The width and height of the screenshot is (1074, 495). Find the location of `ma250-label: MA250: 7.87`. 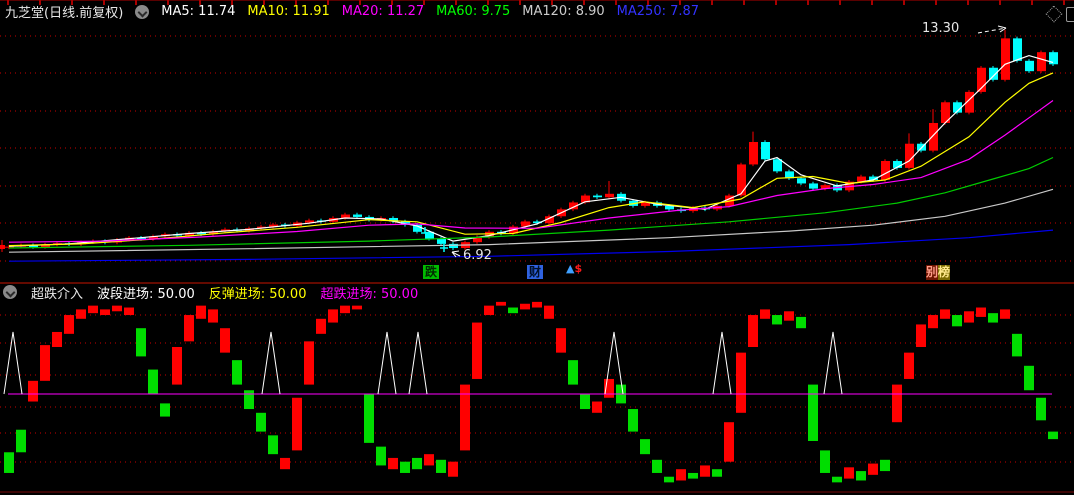

ma250-label: MA250: 7.87 is located at coordinates (658, 11).